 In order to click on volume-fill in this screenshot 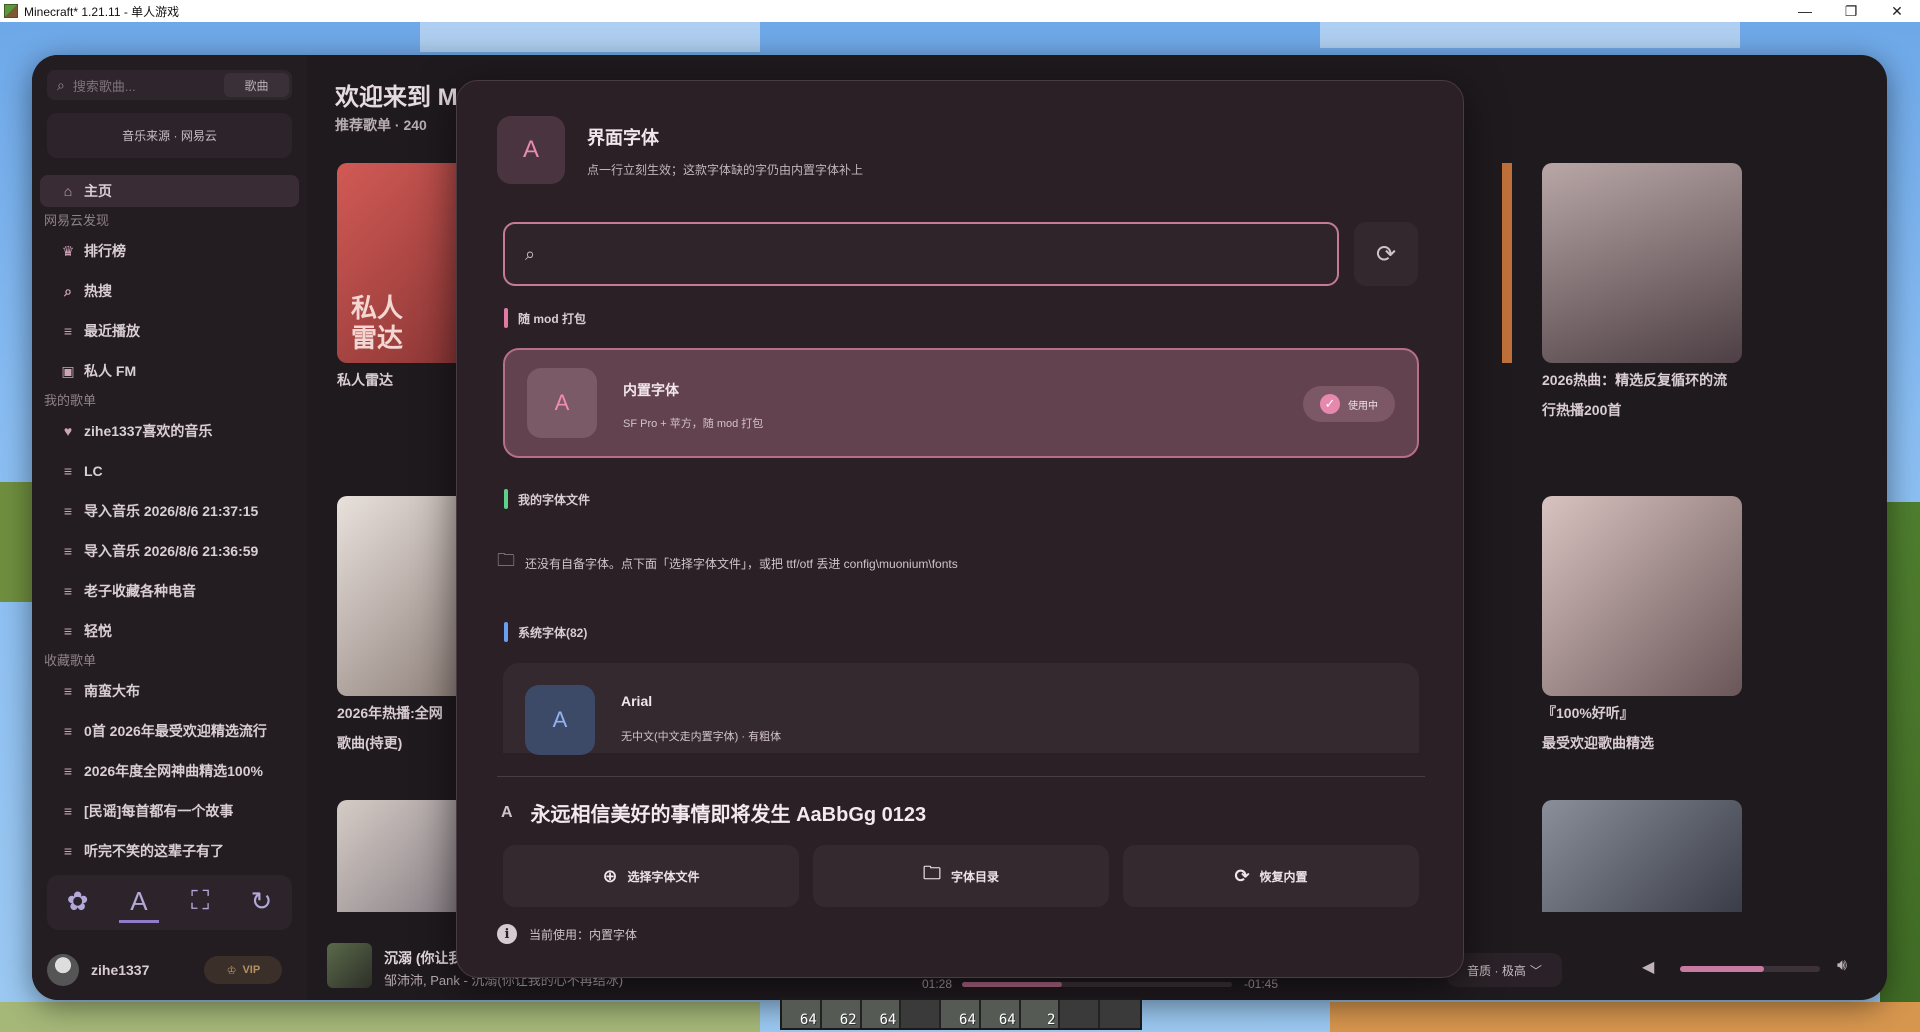, I will do `click(1722, 969)`.